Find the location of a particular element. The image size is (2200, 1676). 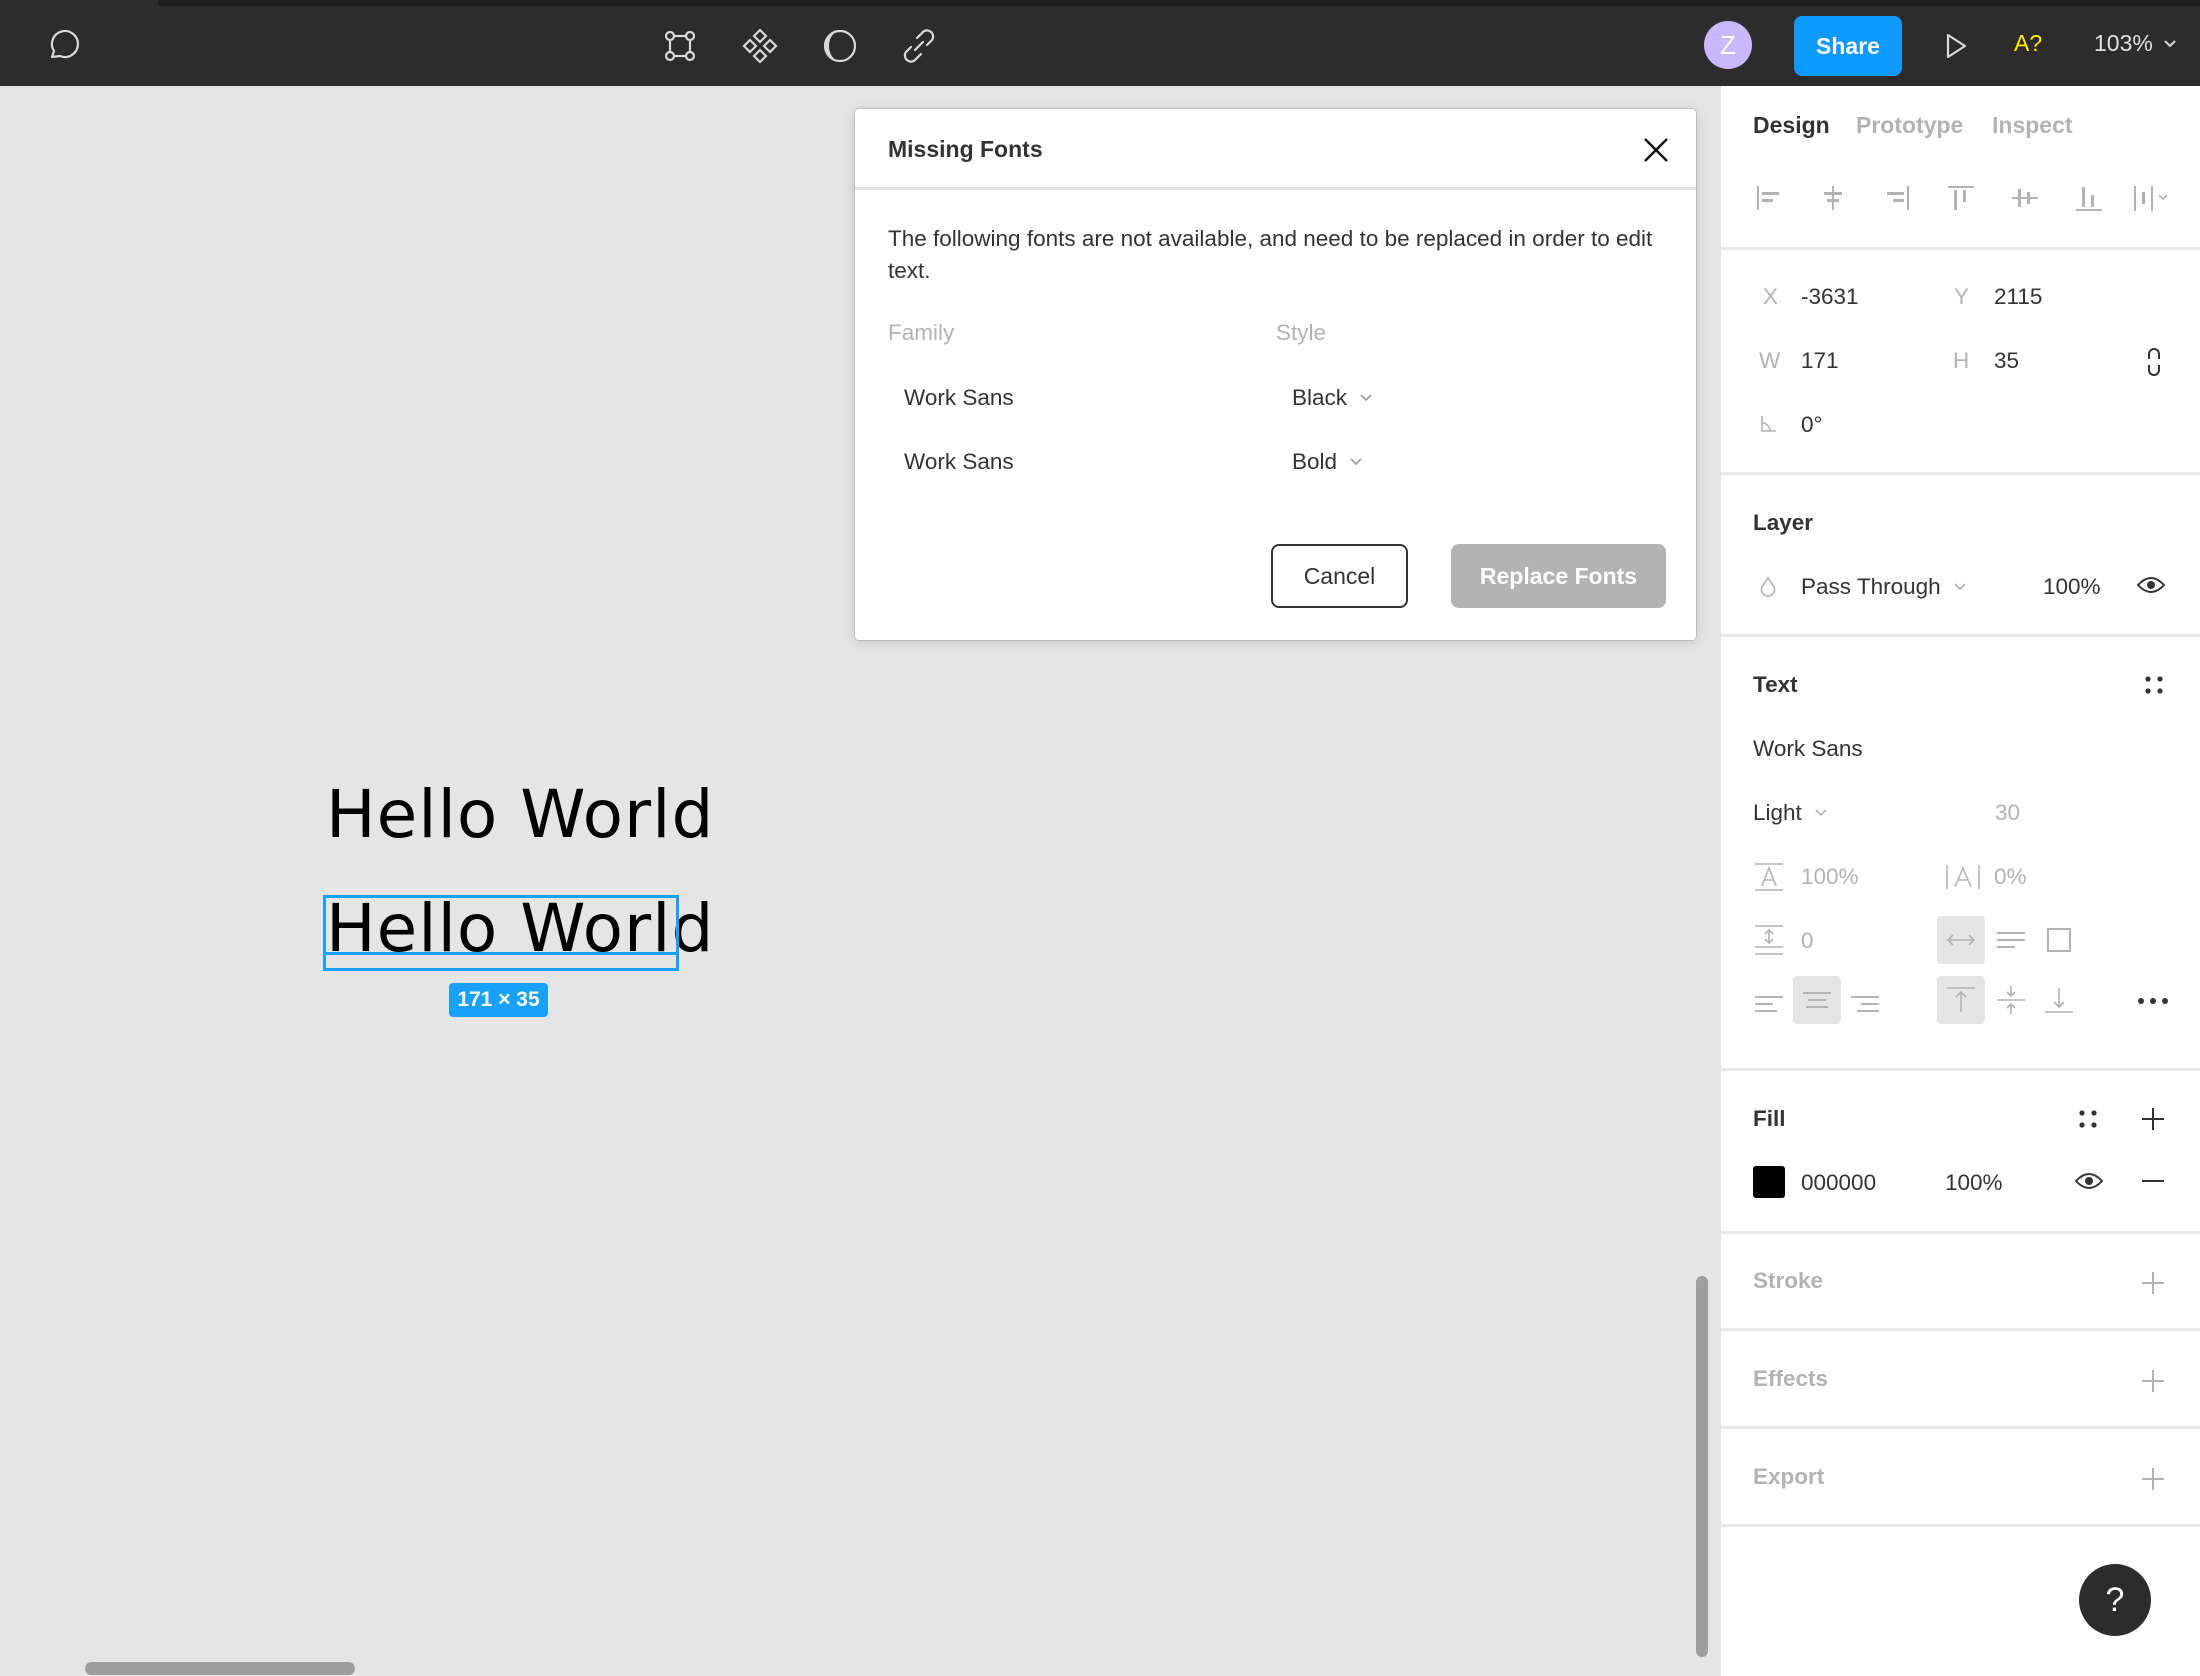

paragraph-spacing-icon is located at coordinates (1769, 940).